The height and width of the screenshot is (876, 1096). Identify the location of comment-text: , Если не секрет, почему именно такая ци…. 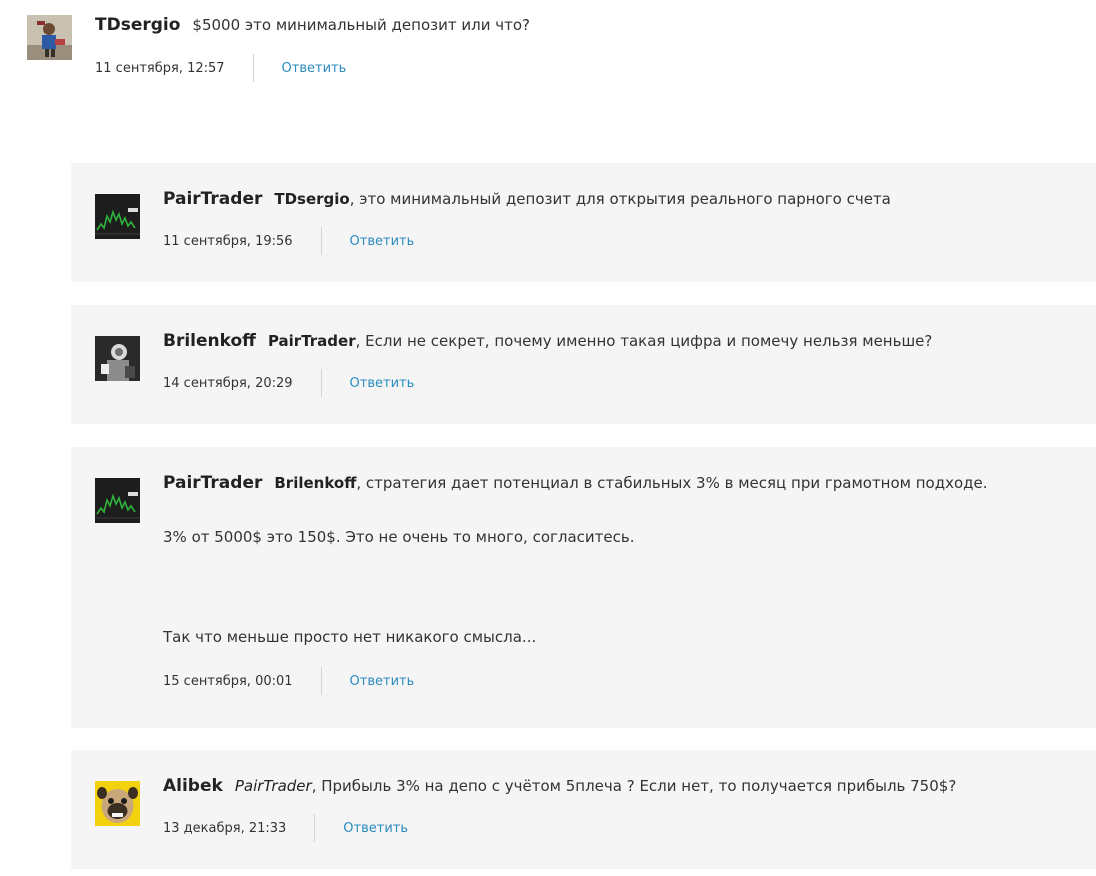
(644, 341).